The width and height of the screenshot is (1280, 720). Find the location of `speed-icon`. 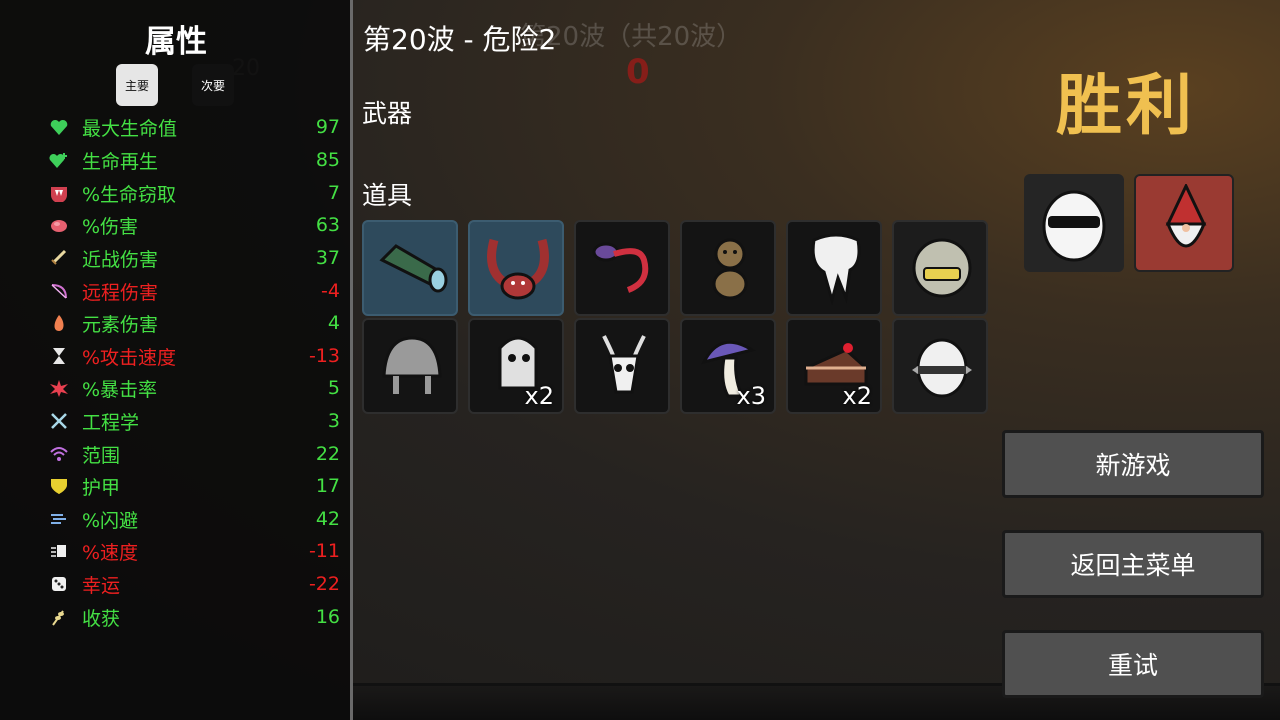

speed-icon is located at coordinates (59, 551).